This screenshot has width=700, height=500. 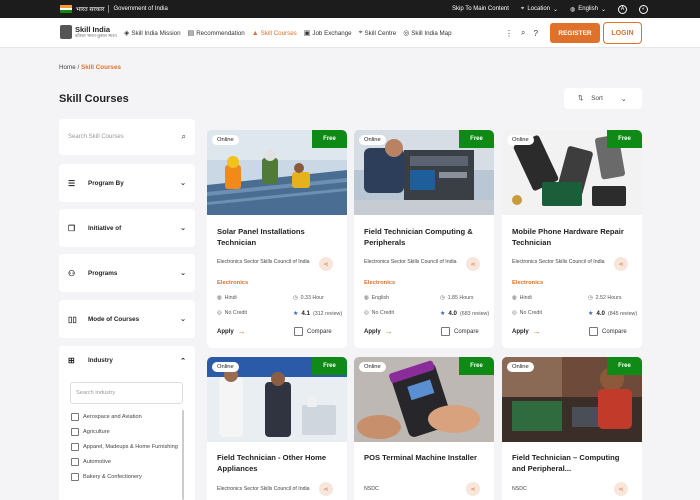 What do you see at coordinates (514, 313) in the screenshot?
I see `credit-icon: ◎` at bounding box center [514, 313].